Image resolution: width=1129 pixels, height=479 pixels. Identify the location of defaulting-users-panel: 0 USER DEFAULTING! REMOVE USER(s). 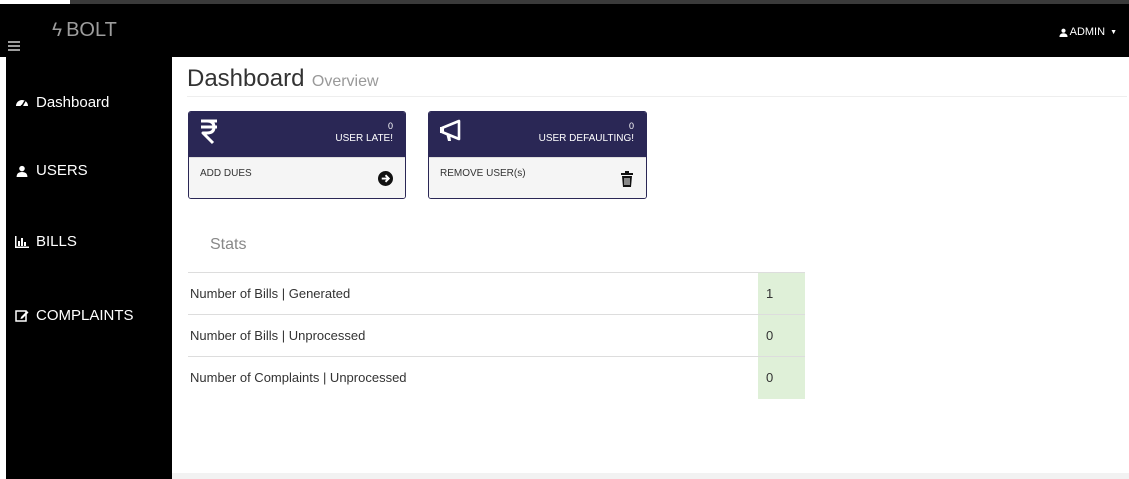
(537, 155).